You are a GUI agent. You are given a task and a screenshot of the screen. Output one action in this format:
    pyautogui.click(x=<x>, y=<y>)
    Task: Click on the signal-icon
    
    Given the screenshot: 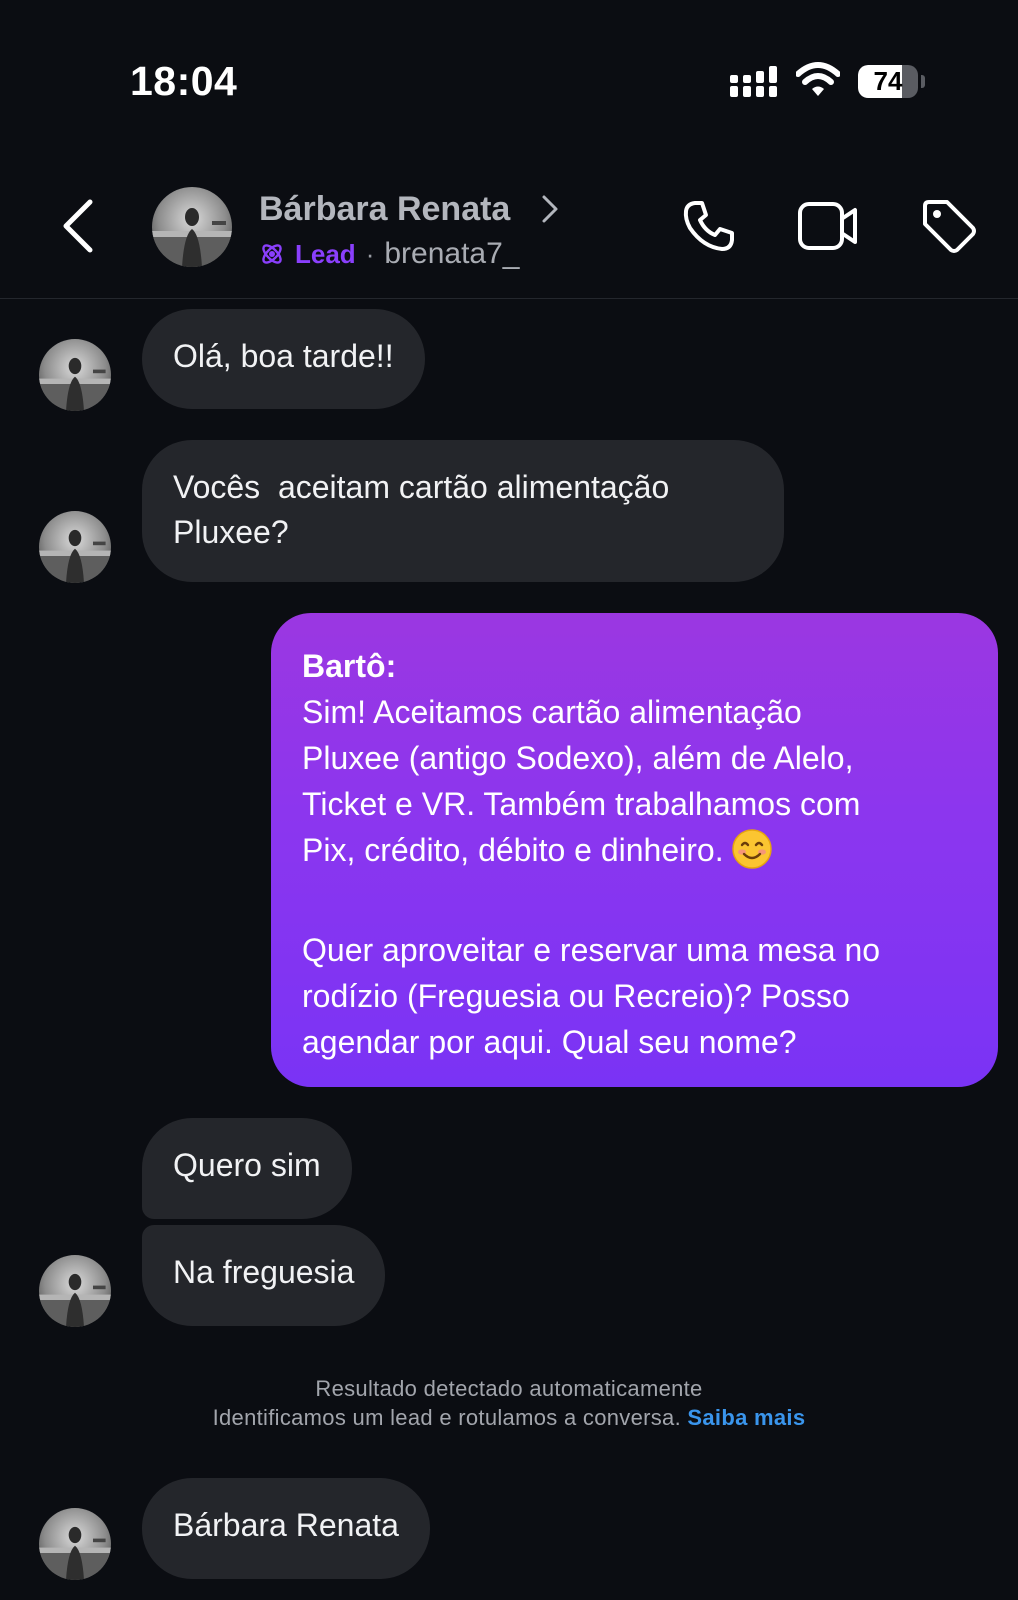 What is the action you would take?
    pyautogui.click(x=753, y=81)
    